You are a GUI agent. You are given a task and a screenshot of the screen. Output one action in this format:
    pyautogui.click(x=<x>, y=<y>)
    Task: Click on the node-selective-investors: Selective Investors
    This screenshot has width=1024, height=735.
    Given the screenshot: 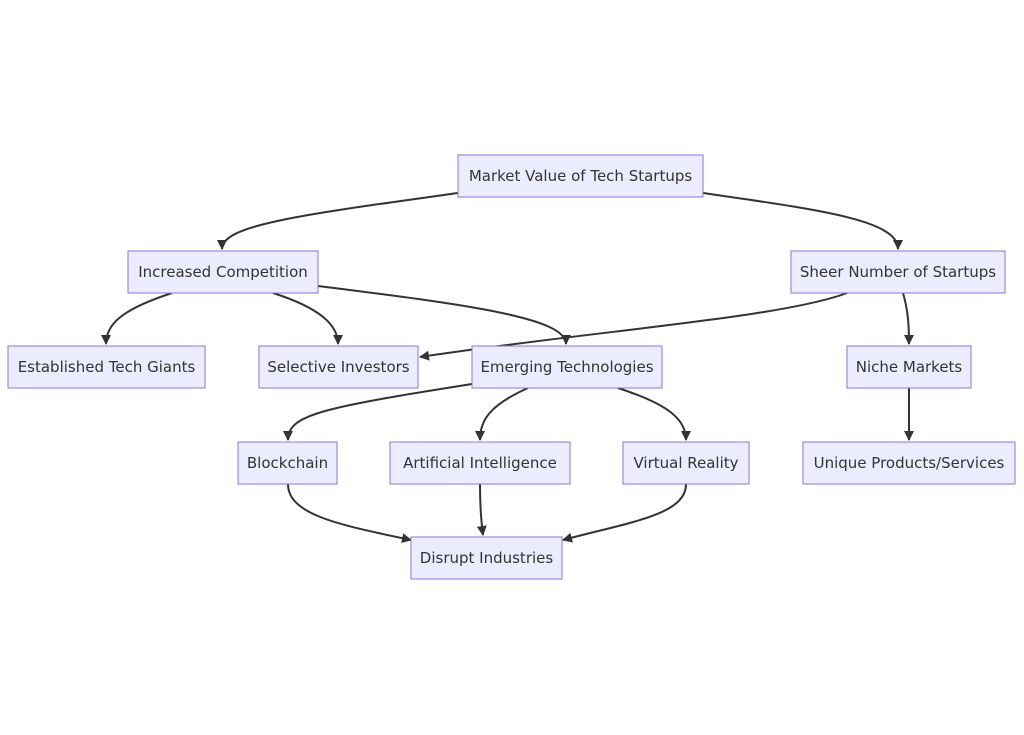 What is the action you would take?
    pyautogui.click(x=338, y=367)
    